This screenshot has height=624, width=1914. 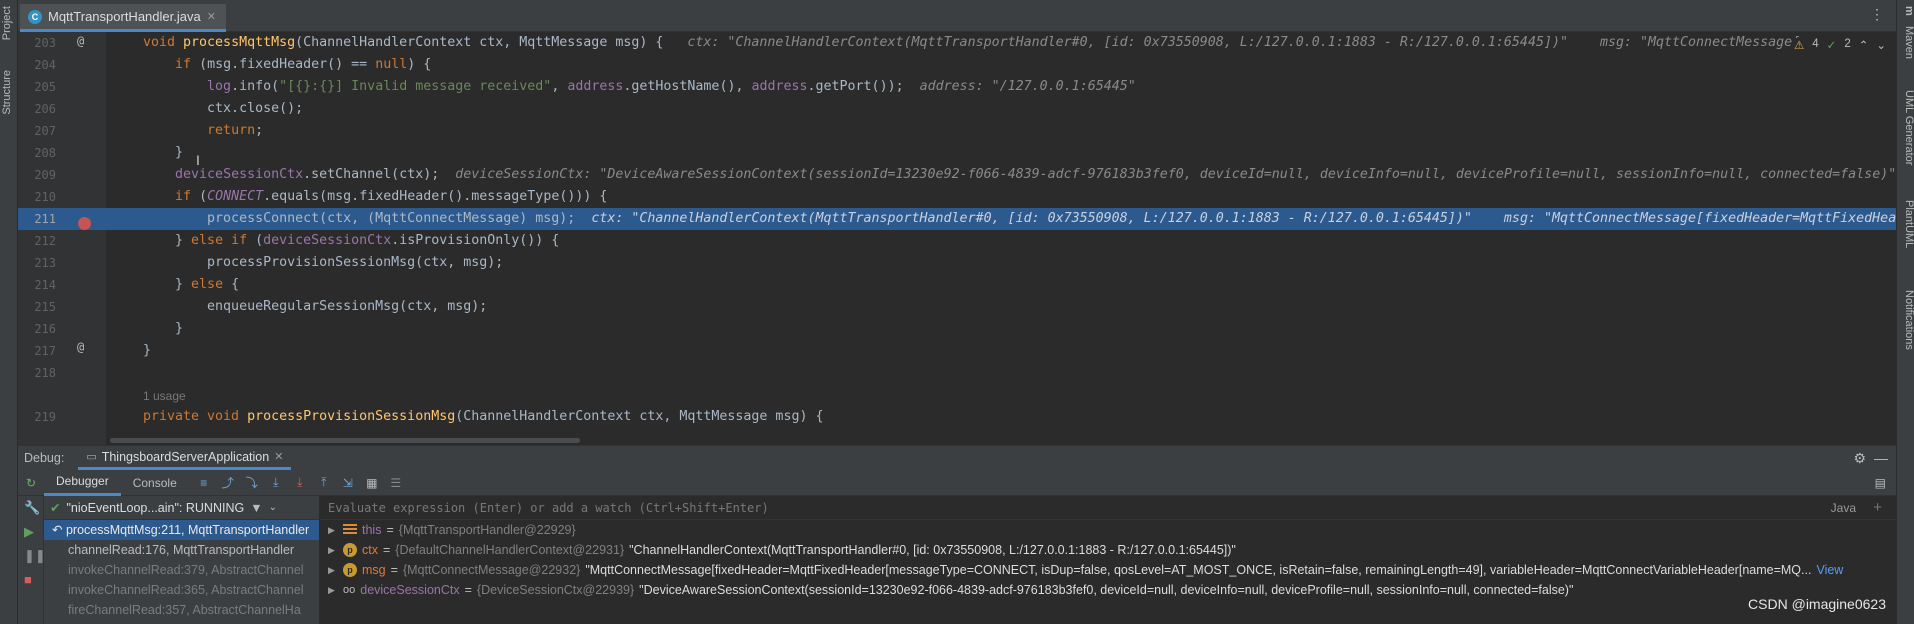 What do you see at coordinates (37, 43) in the screenshot?
I see `line-number: 203` at bounding box center [37, 43].